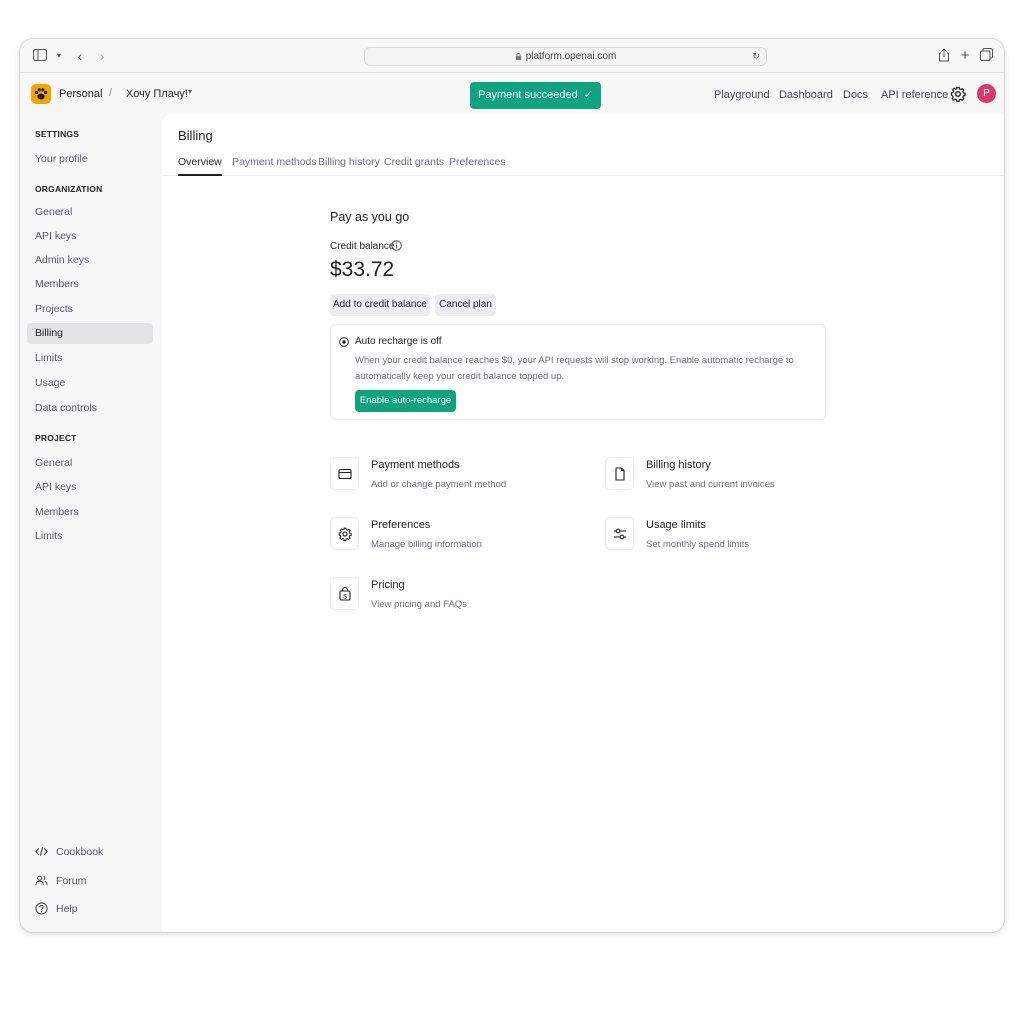  I want to click on credit-balance-value: $33.72, so click(362, 269).